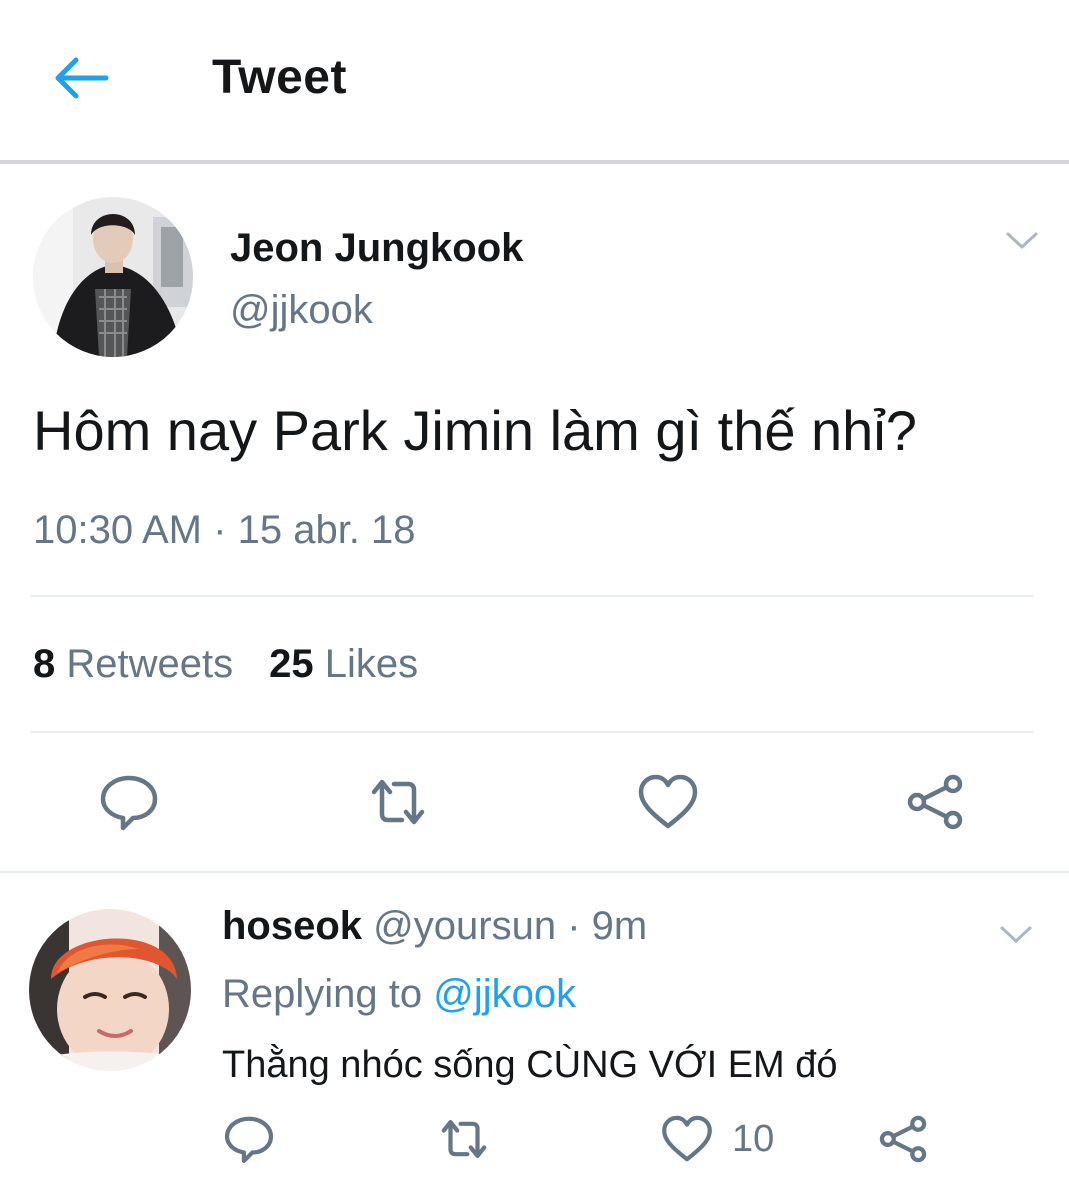  I want to click on back-arrow-icon, so click(80, 78).